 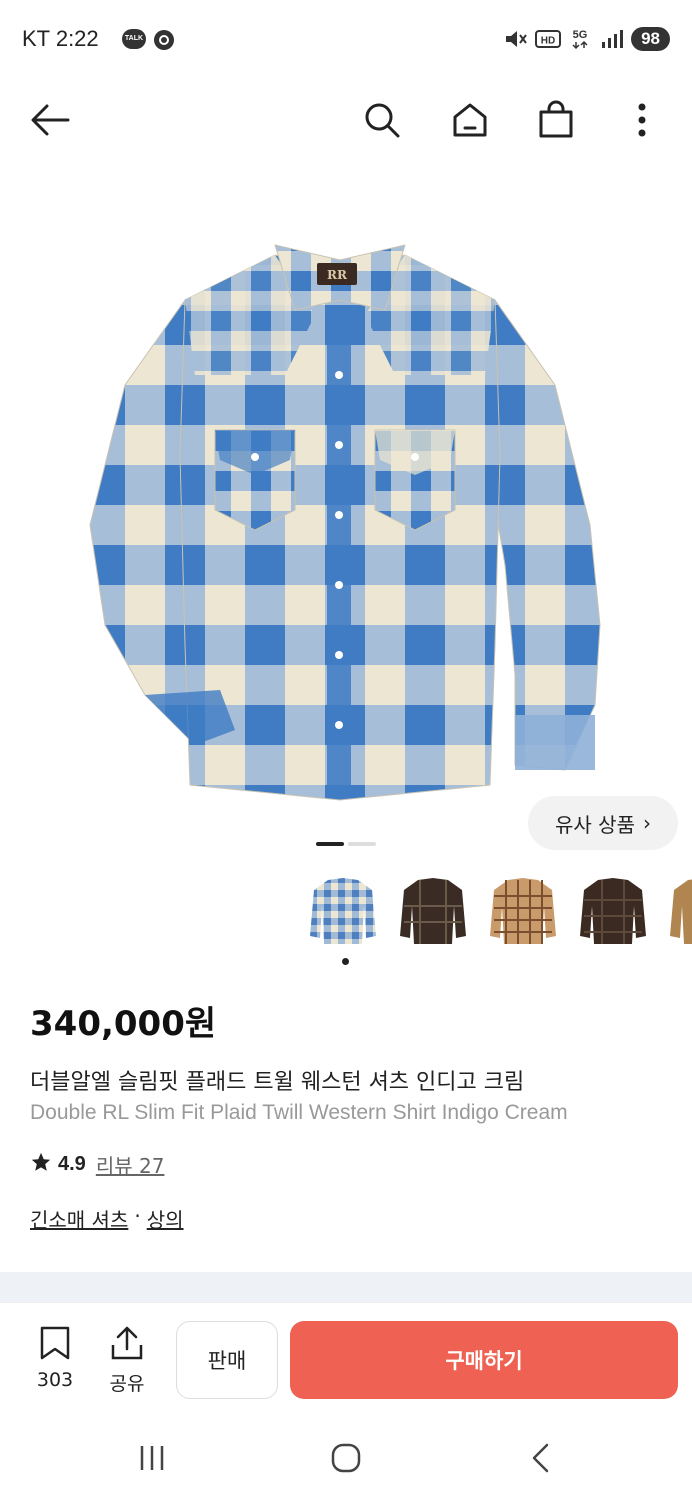 What do you see at coordinates (50, 120) in the screenshot?
I see `back-arrow-icon` at bounding box center [50, 120].